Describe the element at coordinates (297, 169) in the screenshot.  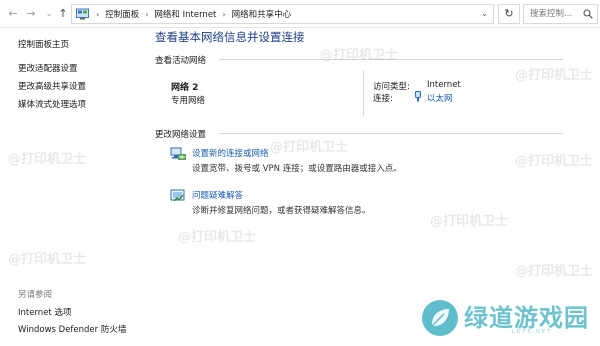
I see `setup-new-connection-desc: 设置宽带、拨号或 VPN 连接；或设置路由器或接入点。` at that location.